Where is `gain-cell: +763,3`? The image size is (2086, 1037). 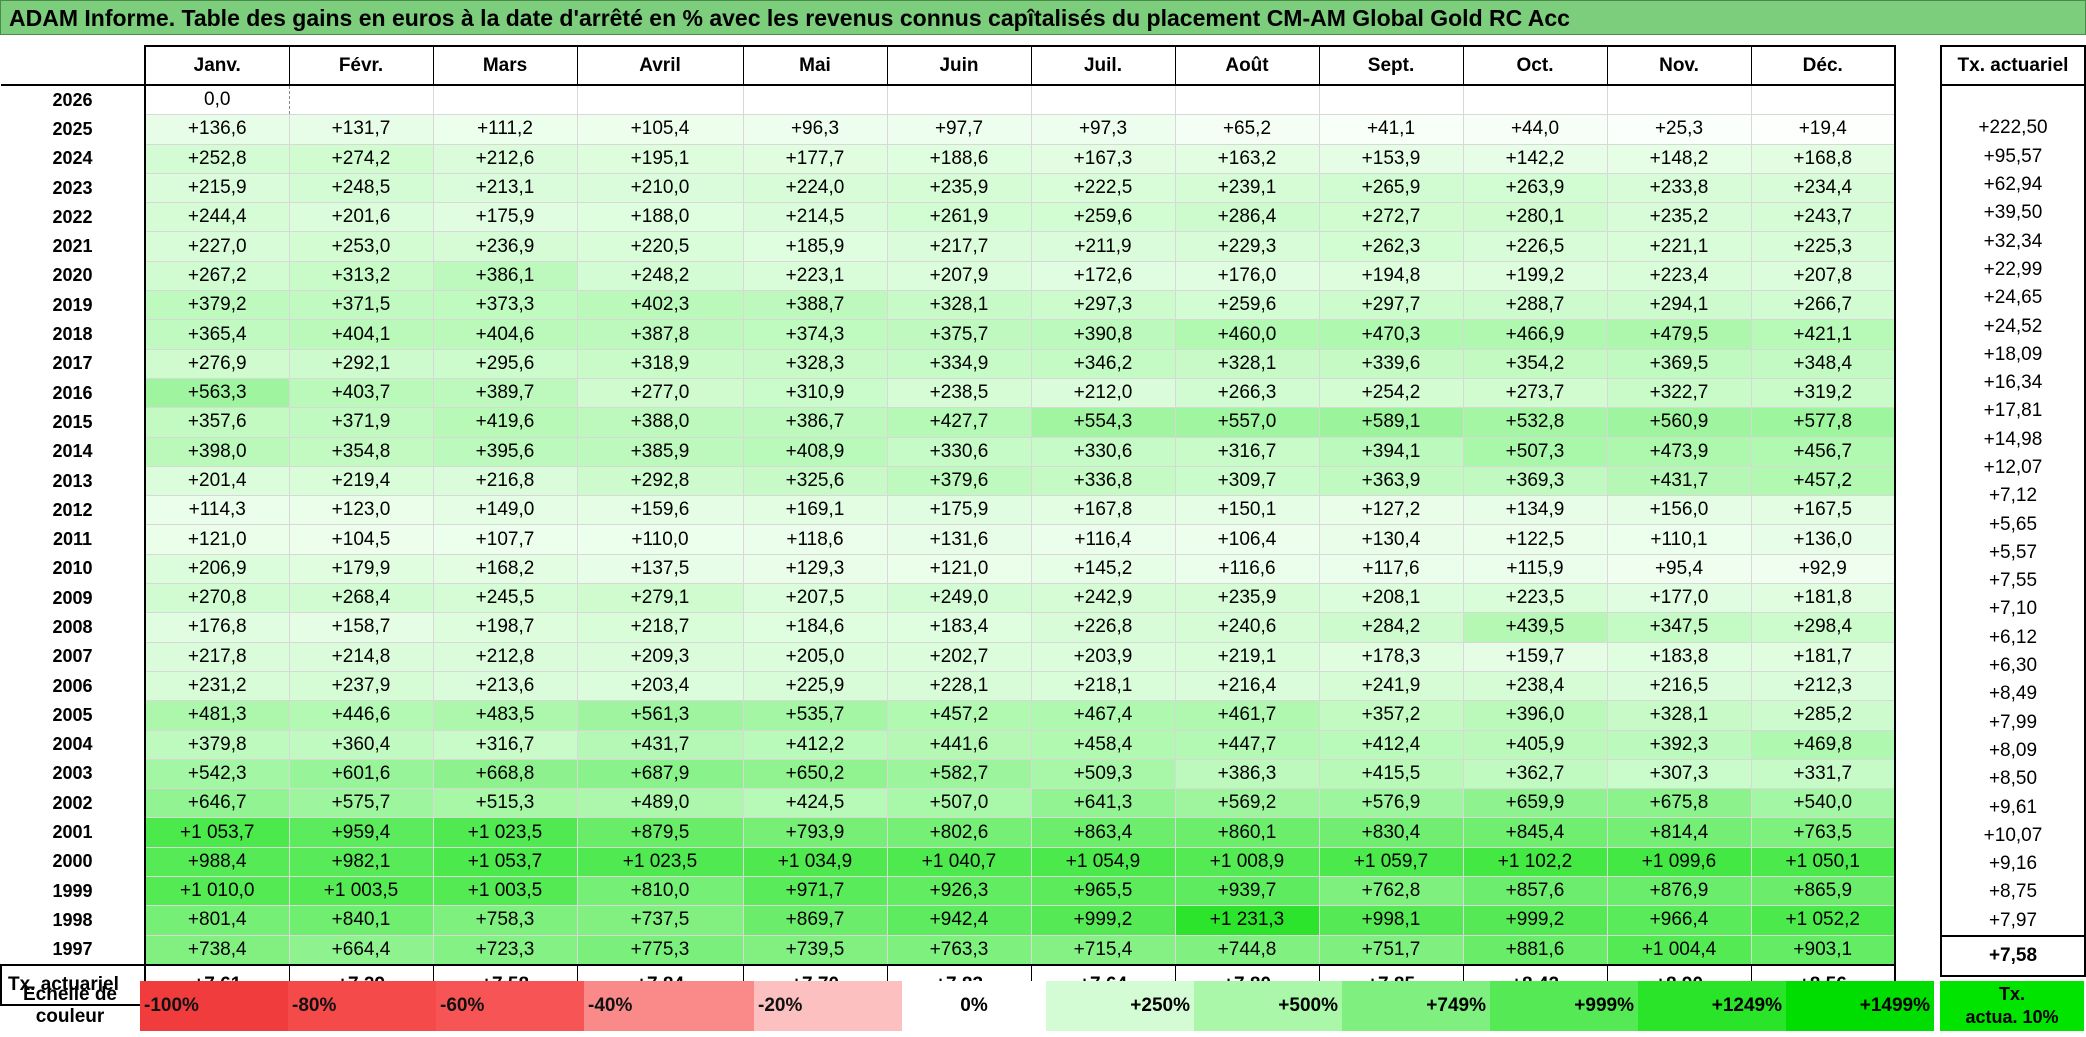 gain-cell: +763,3 is located at coordinates (959, 950).